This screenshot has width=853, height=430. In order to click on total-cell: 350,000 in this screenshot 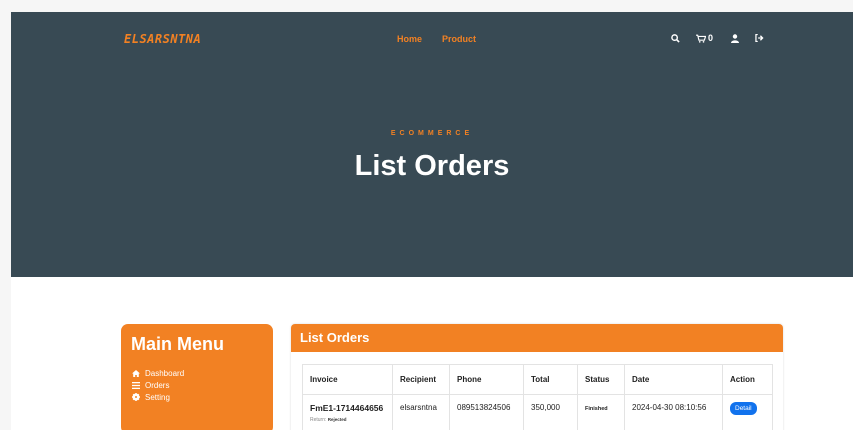, I will do `click(550, 412)`.